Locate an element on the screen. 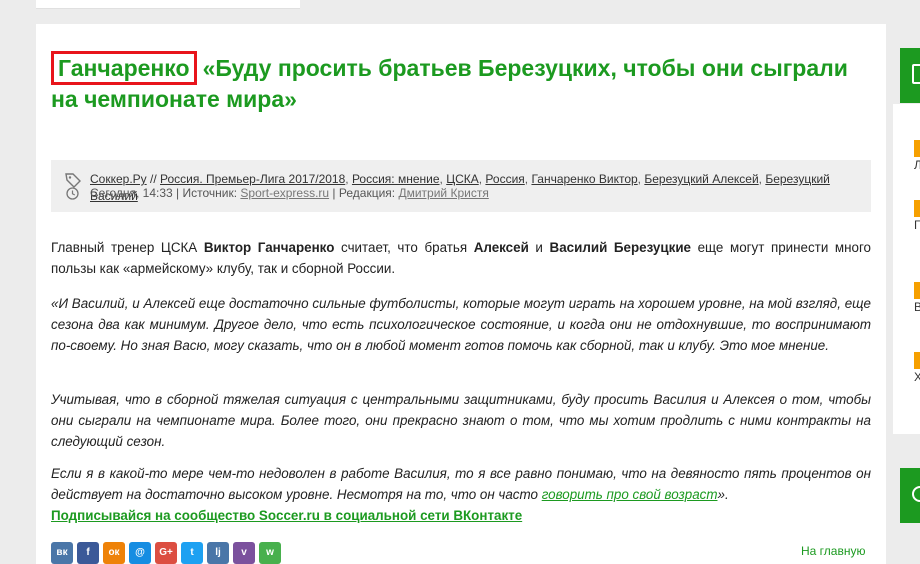 Image resolution: width=920 pixels, height=564 pixels. sidebar-widget-bottom is located at coordinates (910, 495).